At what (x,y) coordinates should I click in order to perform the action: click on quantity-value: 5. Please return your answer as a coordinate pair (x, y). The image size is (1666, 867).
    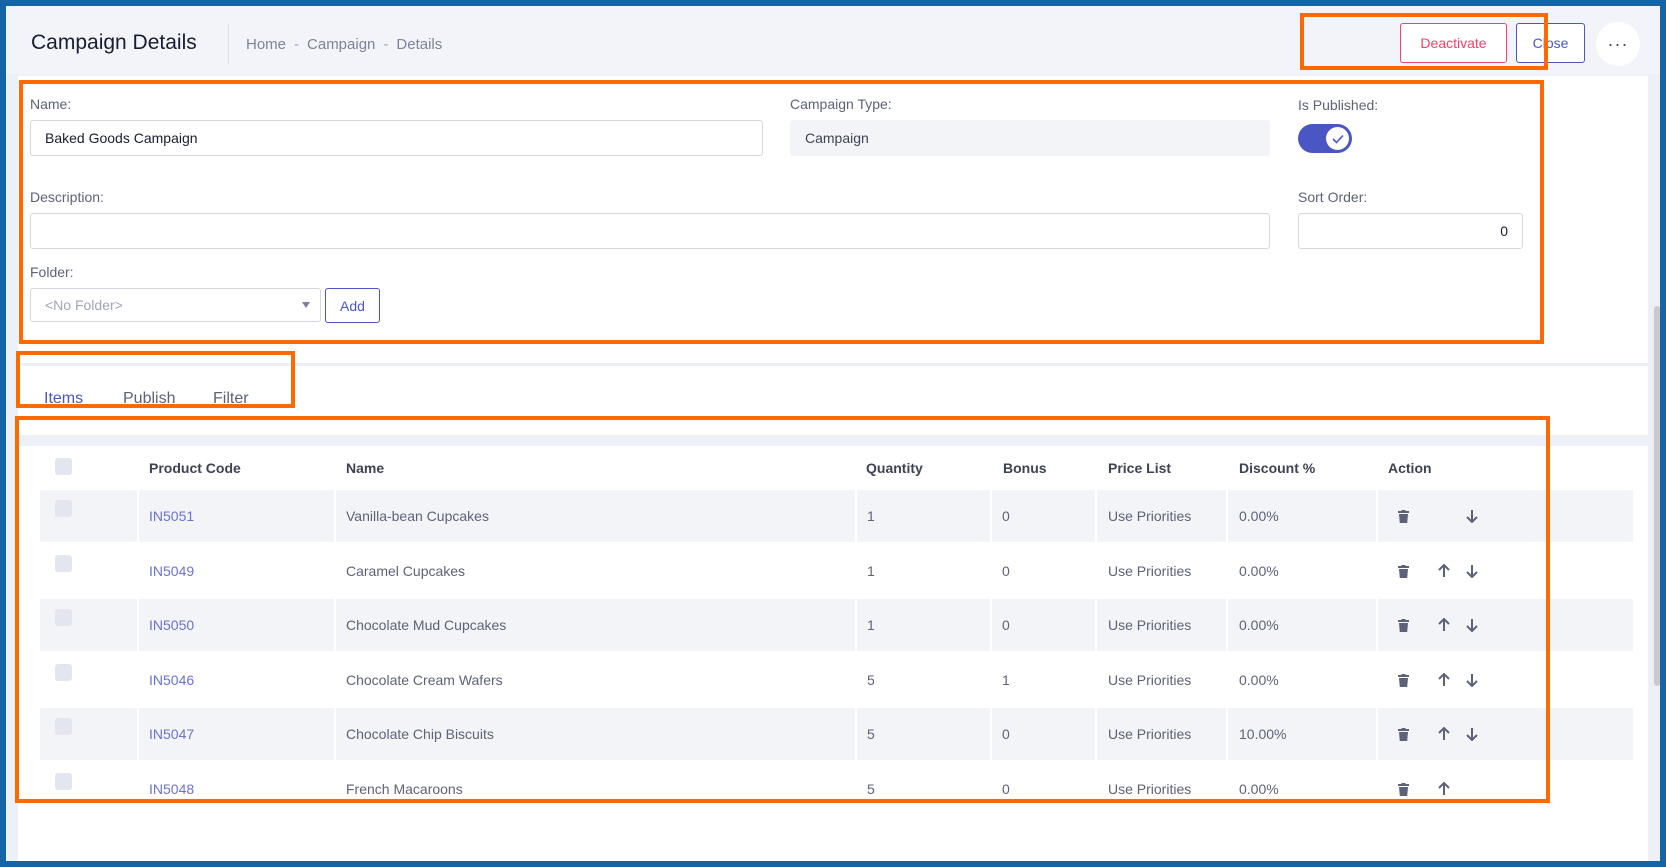
    Looking at the image, I should click on (871, 679).